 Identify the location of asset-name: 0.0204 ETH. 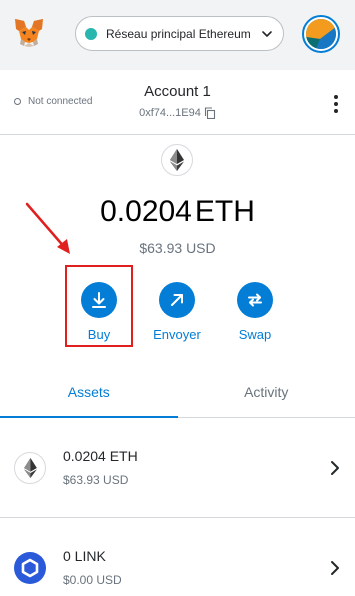
(100, 456).